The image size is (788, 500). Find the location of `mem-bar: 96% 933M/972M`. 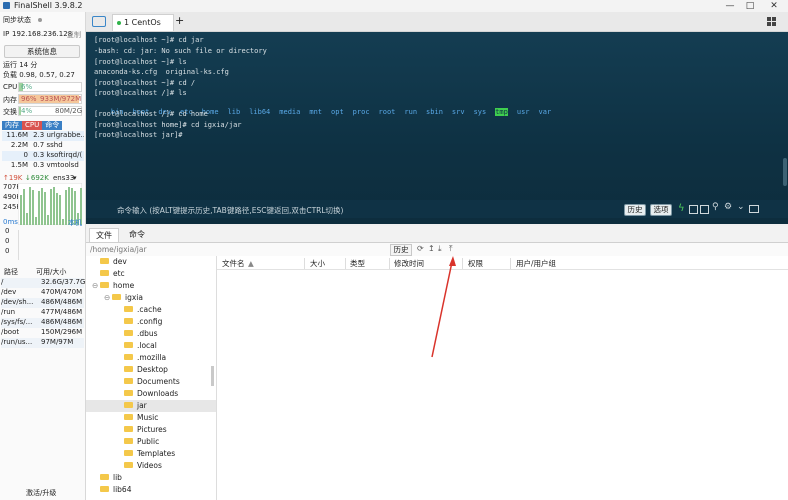

mem-bar: 96% 933M/972M is located at coordinates (50, 99).